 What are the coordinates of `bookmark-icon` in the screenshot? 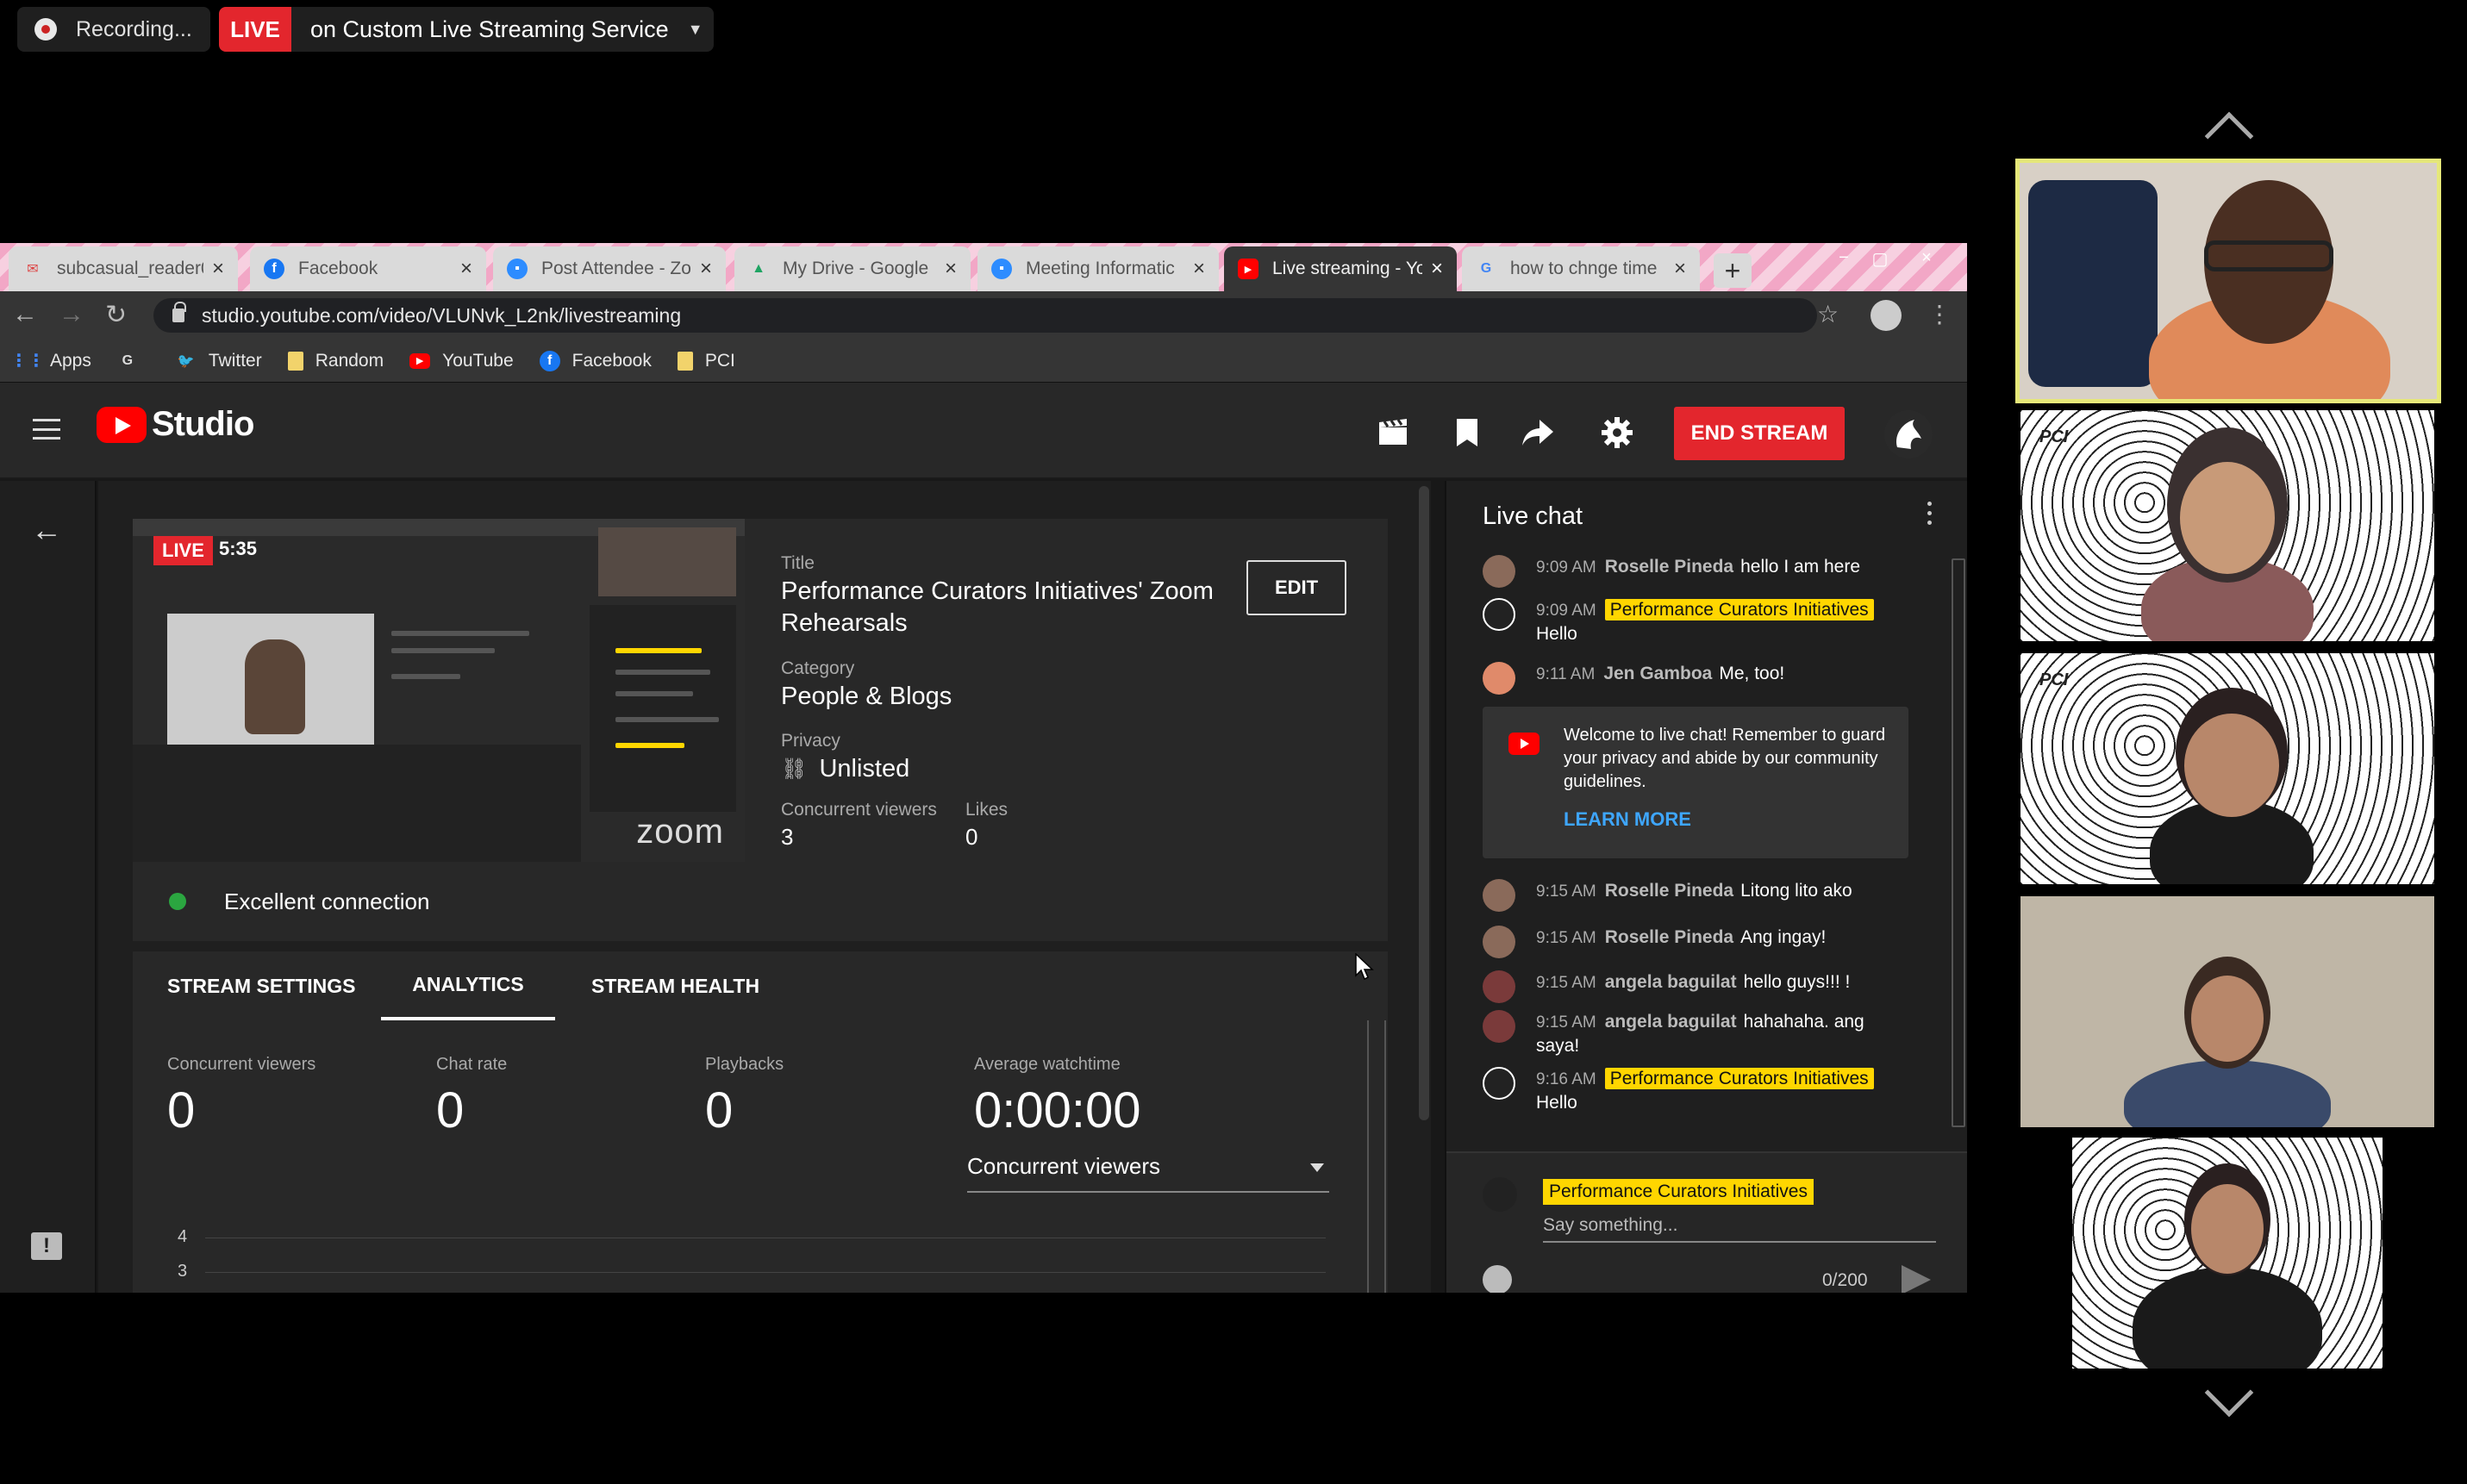 It's located at (1467, 433).